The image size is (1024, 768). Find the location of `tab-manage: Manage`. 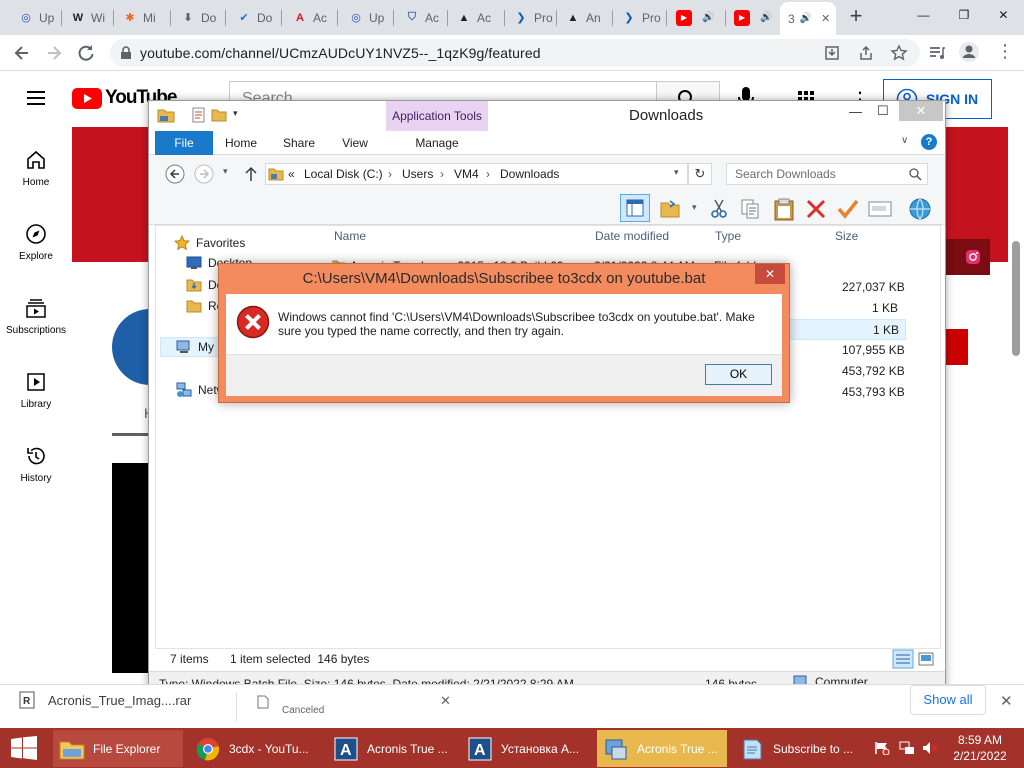

tab-manage: Manage is located at coordinates (437, 143).